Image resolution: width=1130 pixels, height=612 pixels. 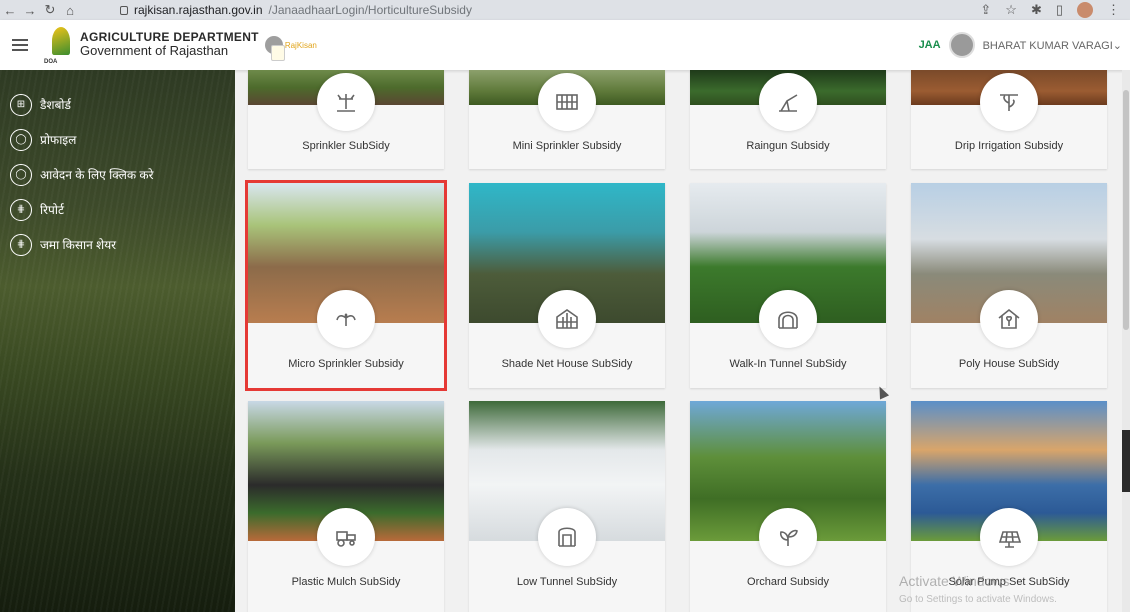 I want to click on extensions-icon: ✱, so click(x=1036, y=10).